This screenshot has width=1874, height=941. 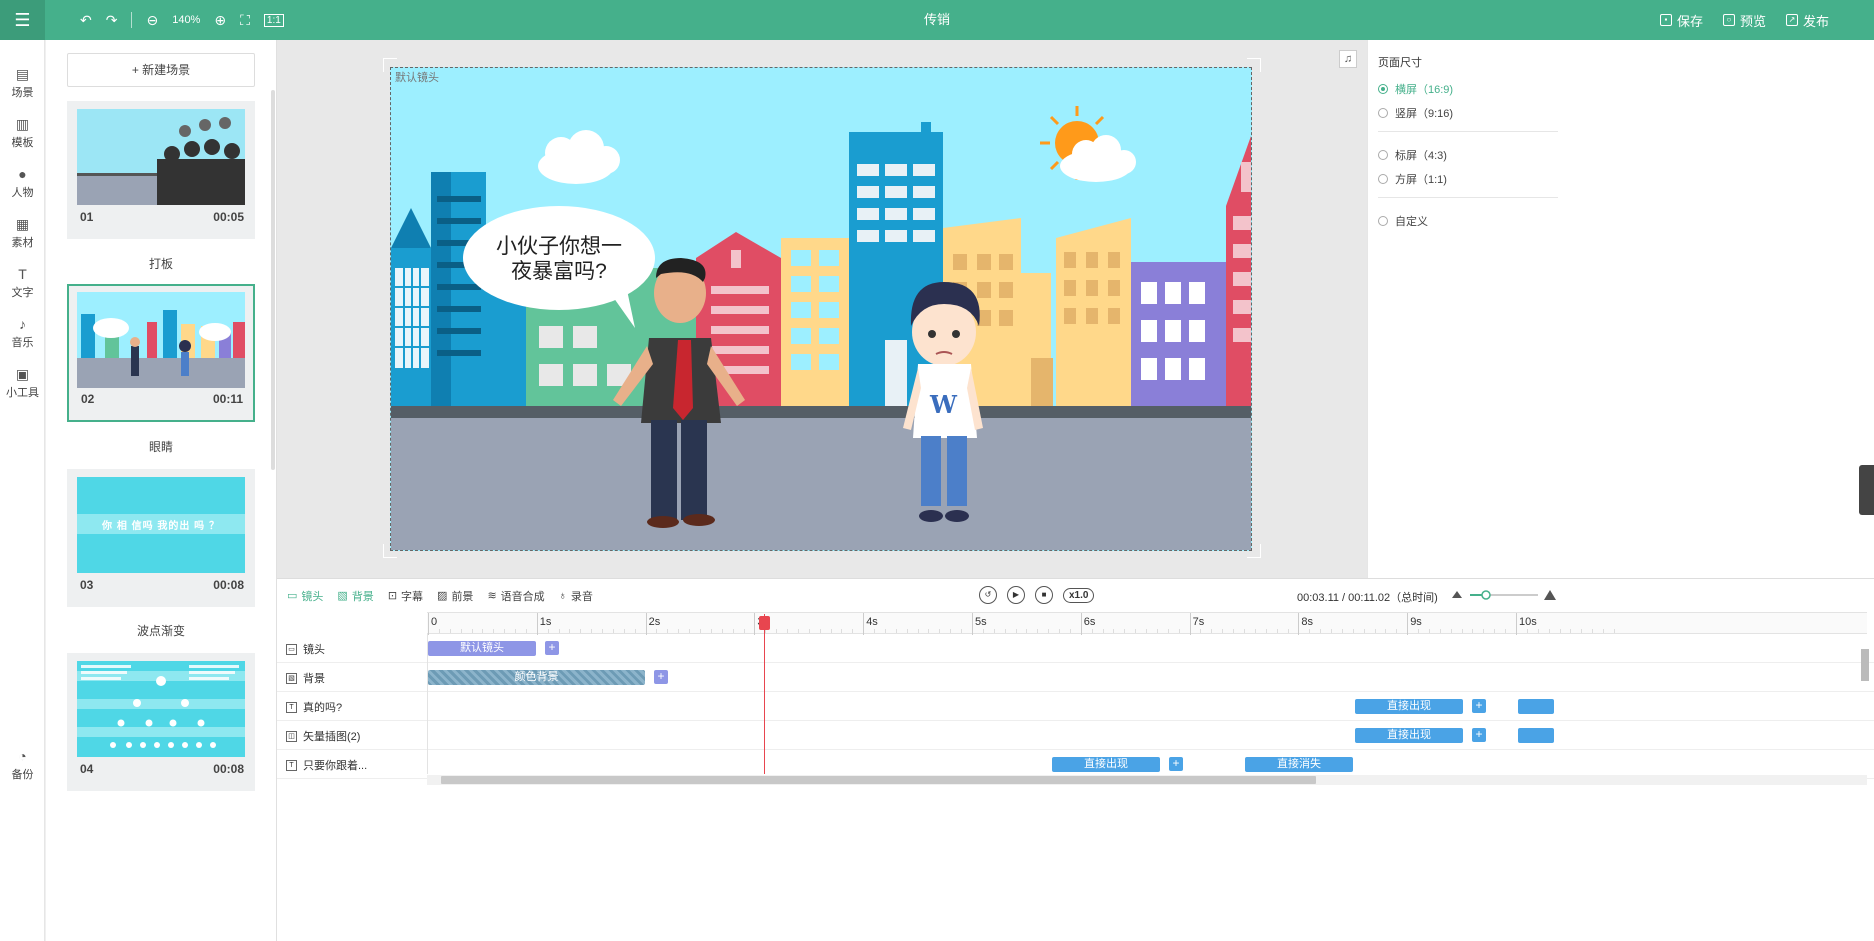 What do you see at coordinates (1044, 595) in the screenshot?
I see `stop-icon: ■` at bounding box center [1044, 595].